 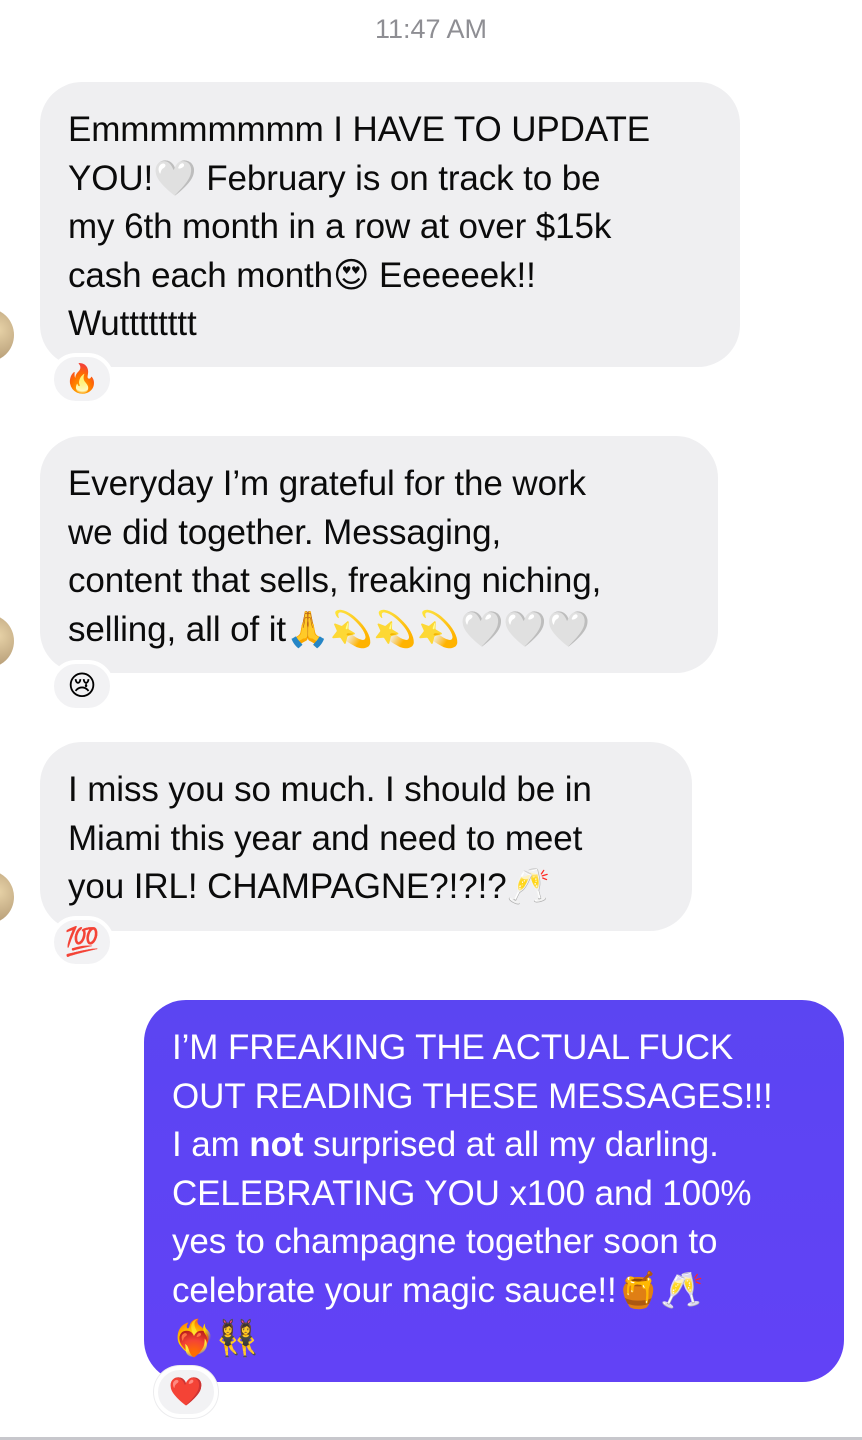 What do you see at coordinates (82, 942) in the screenshot?
I see `hundred-points-reaction-icon: 💯` at bounding box center [82, 942].